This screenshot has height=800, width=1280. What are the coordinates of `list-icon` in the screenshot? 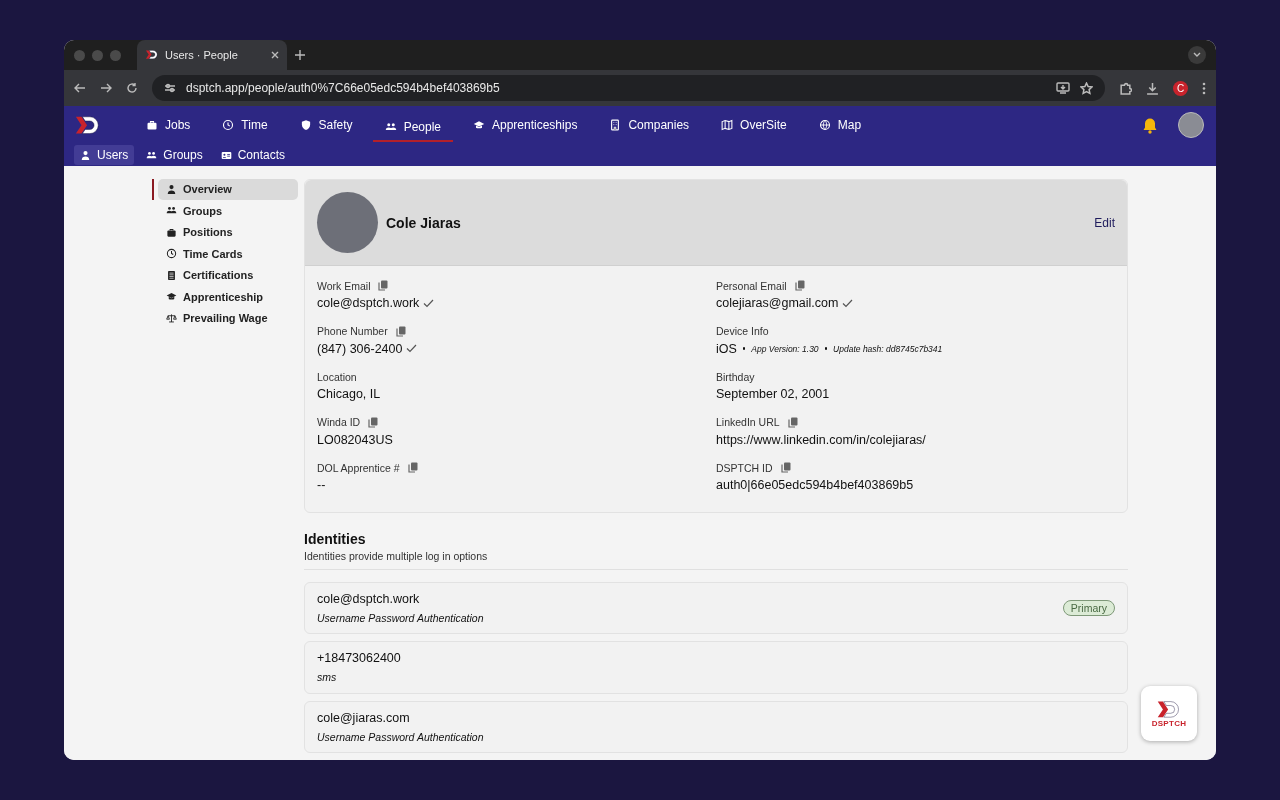 It's located at (171, 275).